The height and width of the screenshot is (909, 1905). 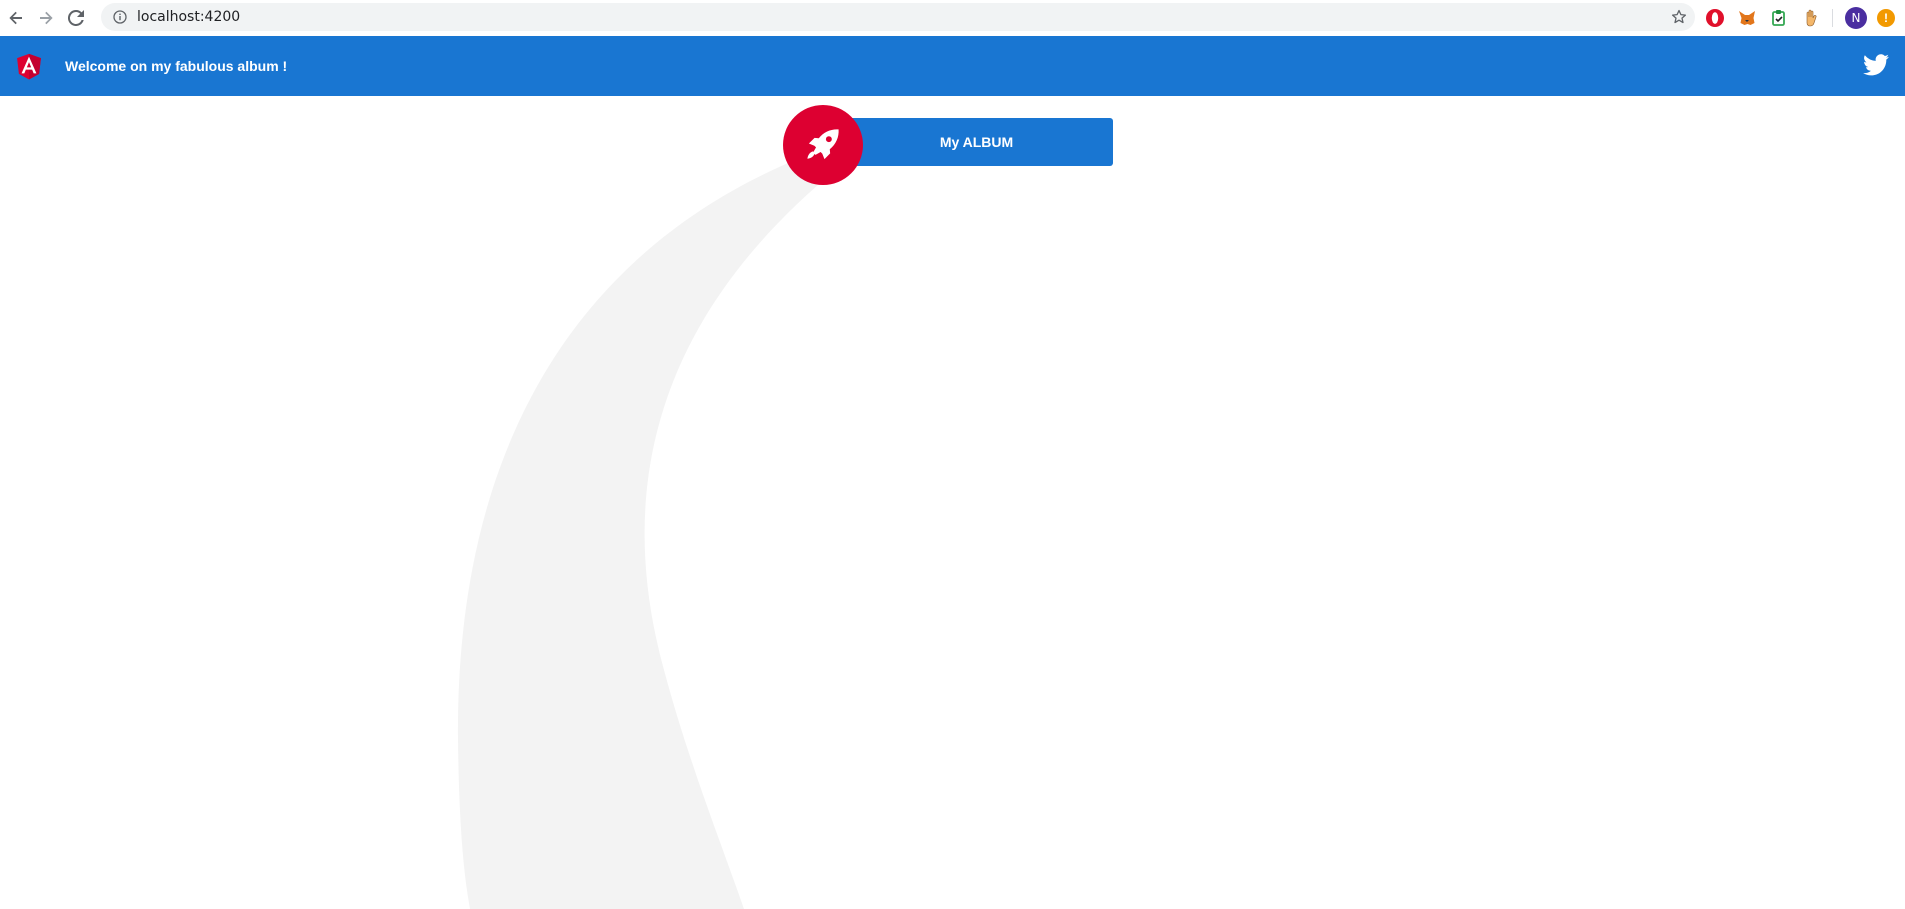 I want to click on update-warning-icon: !, so click(x=1886, y=18).